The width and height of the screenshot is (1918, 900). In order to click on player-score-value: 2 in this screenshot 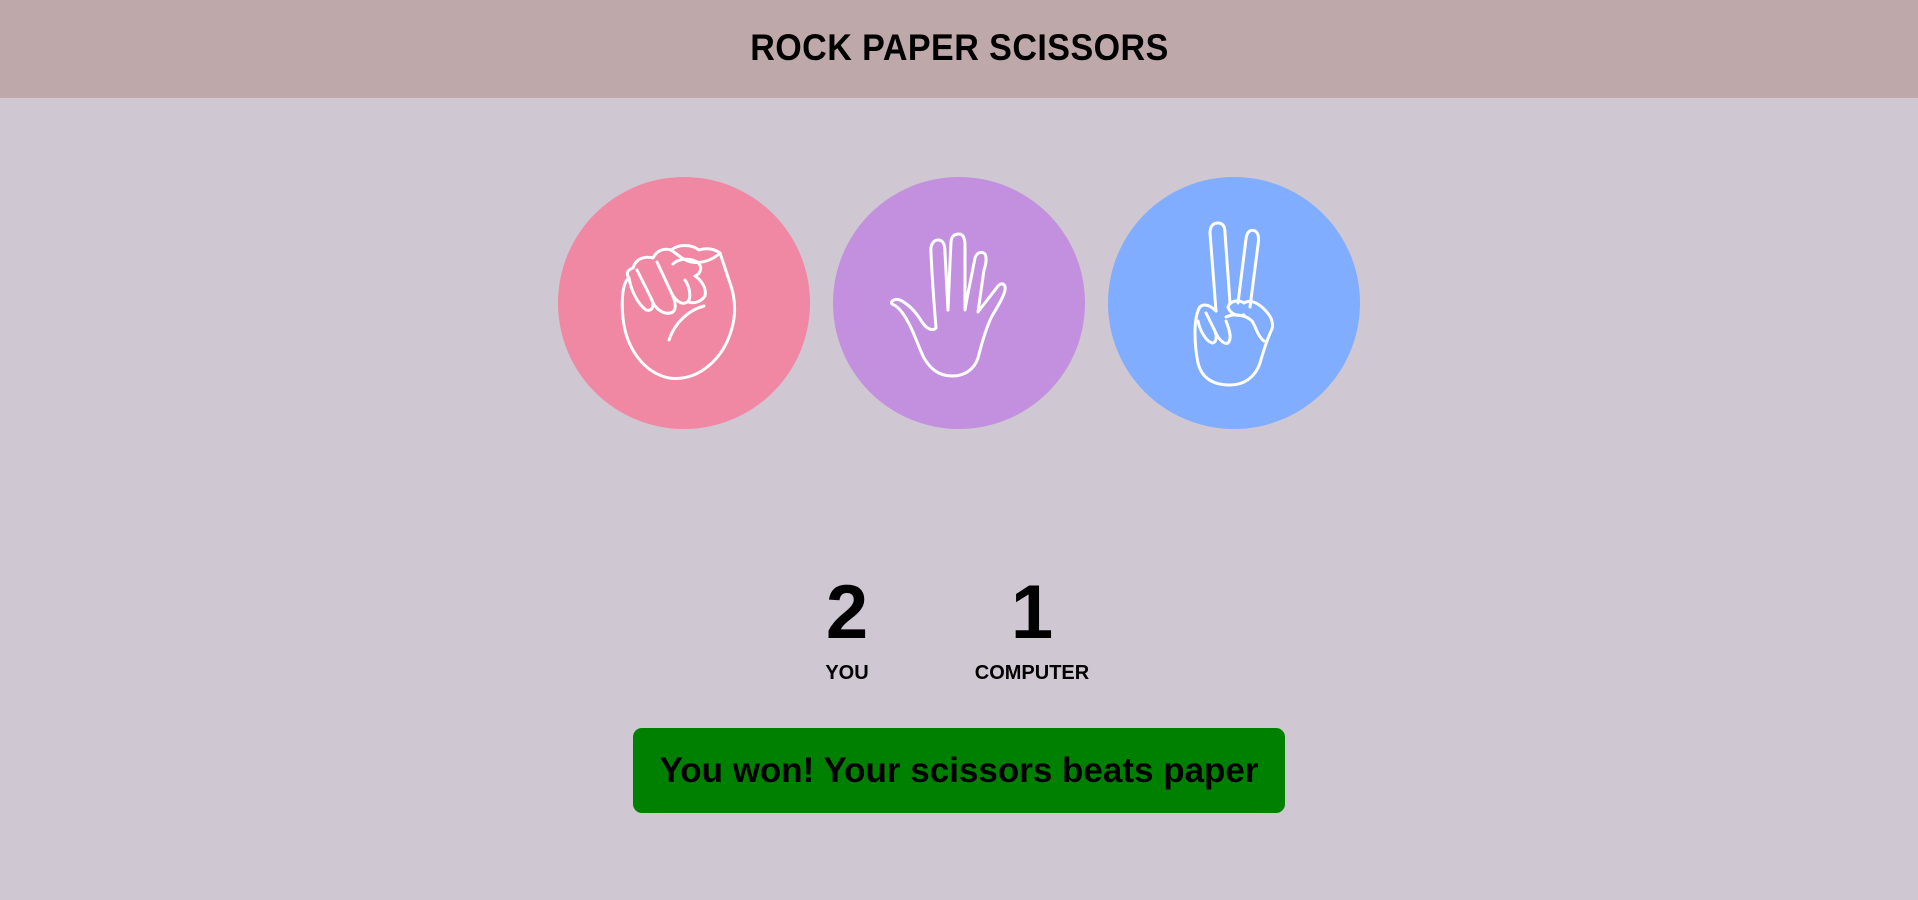, I will do `click(847, 612)`.